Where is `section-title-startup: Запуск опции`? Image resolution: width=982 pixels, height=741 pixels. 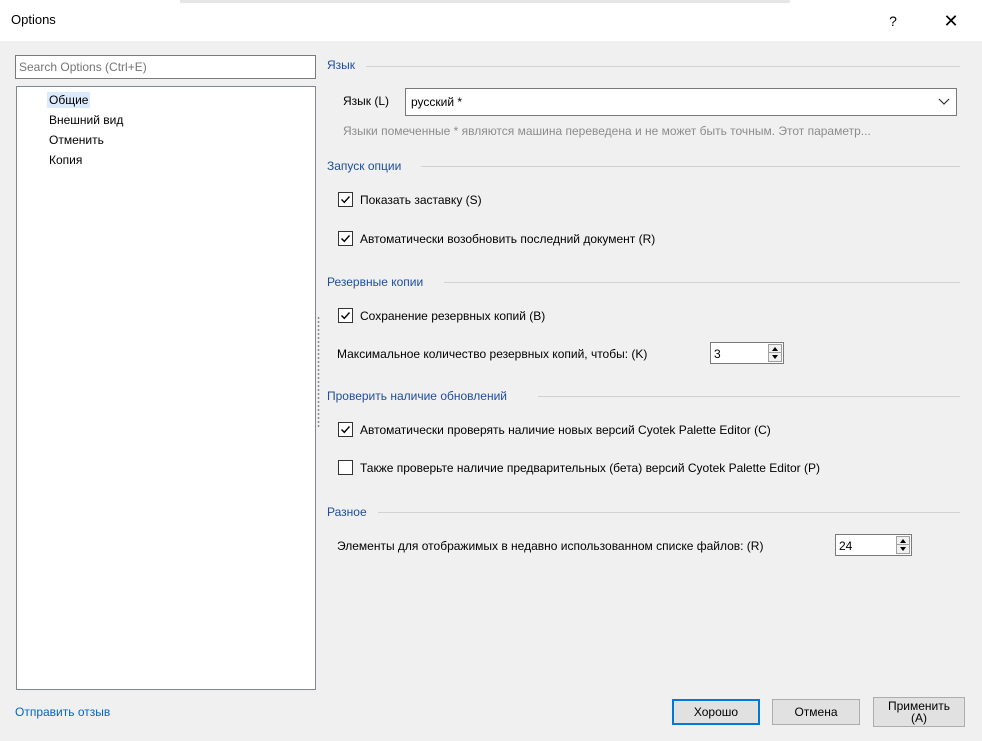 section-title-startup: Запуск опции is located at coordinates (364, 166).